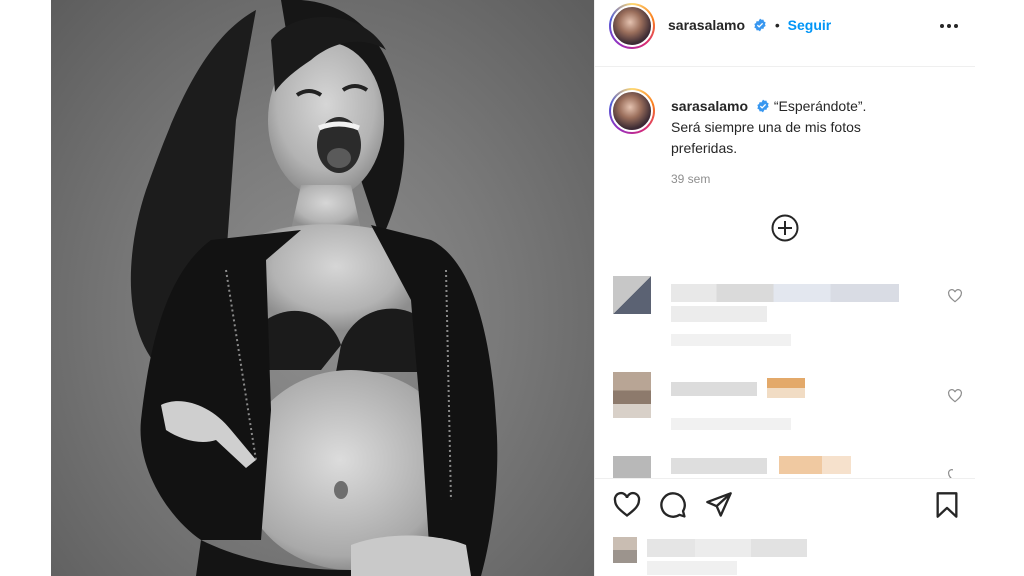 This screenshot has height=576, width=1024. What do you see at coordinates (704, 148) in the screenshot?
I see `caption-text-line-3: preferidas.` at bounding box center [704, 148].